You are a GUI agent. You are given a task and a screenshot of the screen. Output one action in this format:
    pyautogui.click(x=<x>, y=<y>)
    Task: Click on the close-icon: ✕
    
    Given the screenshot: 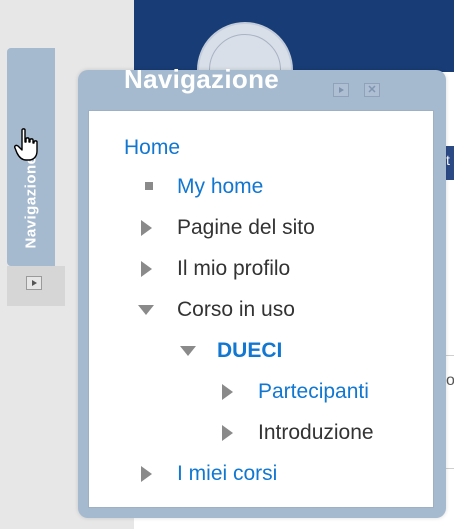 What is the action you would take?
    pyautogui.click(x=372, y=89)
    